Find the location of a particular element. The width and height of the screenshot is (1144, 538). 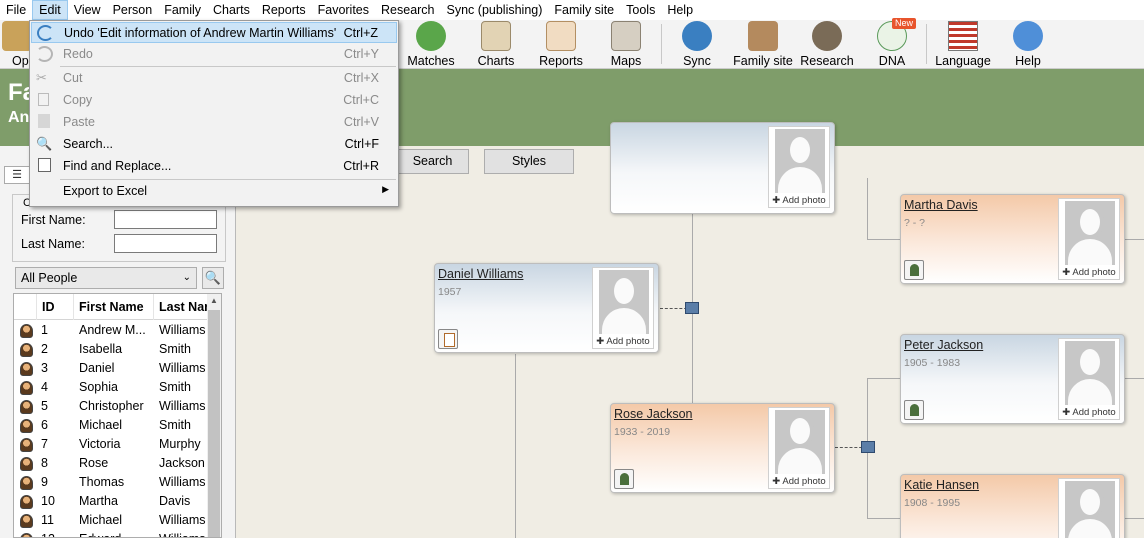

menu-item-label: Export to Excel is located at coordinates (105, 191).